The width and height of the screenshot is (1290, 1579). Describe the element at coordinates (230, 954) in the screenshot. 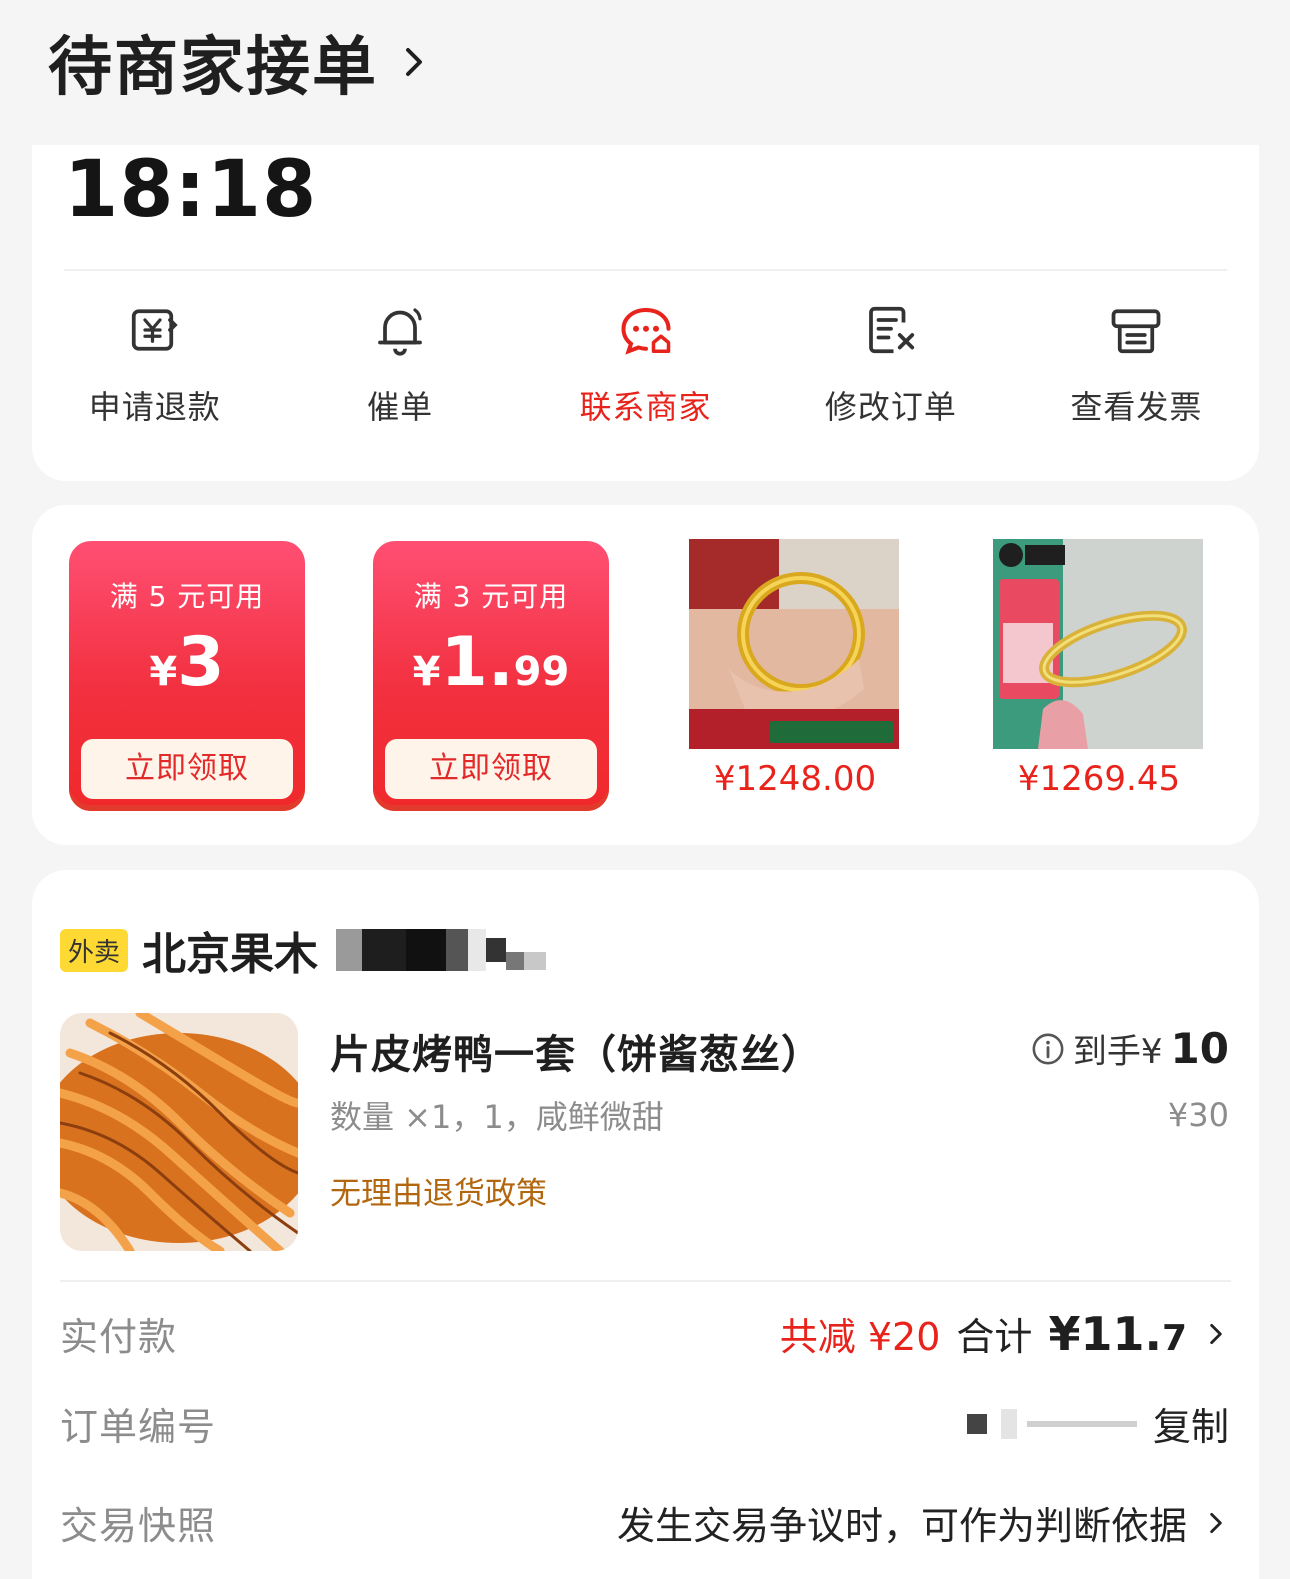

I see `shop-name: 北京果木` at that location.